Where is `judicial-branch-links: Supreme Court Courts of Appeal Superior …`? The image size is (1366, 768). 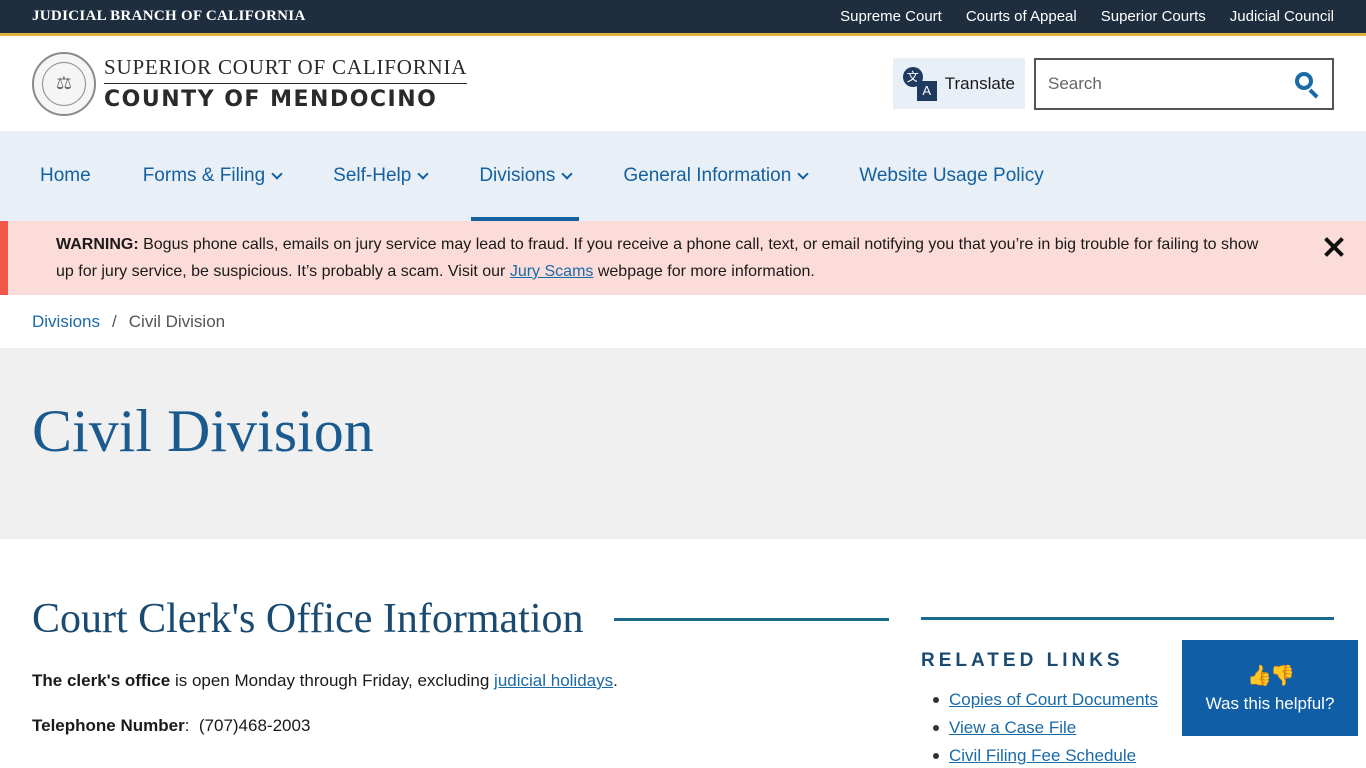
judicial-branch-links: Supreme Court Courts of Appeal Superior … is located at coordinates (1087, 16).